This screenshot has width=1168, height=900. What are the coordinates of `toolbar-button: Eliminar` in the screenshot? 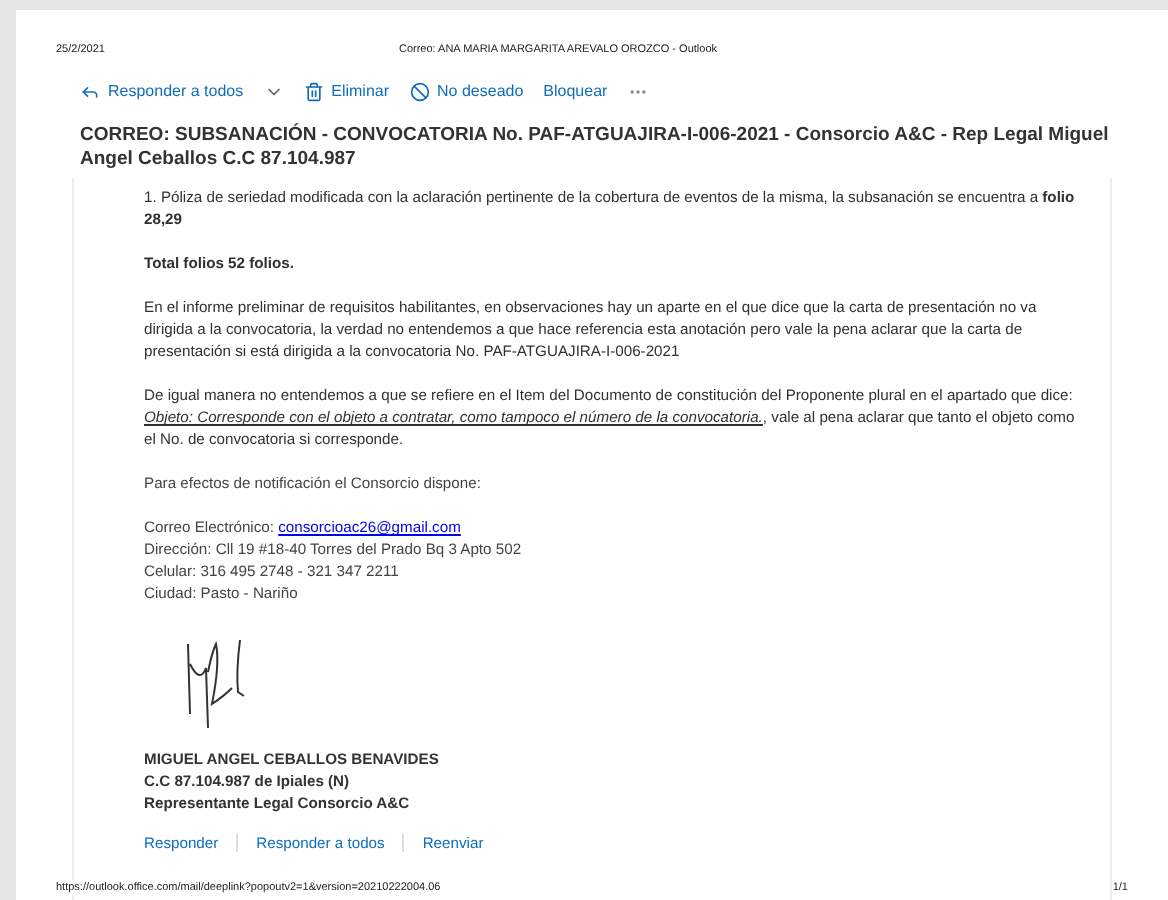 It's located at (346, 92).